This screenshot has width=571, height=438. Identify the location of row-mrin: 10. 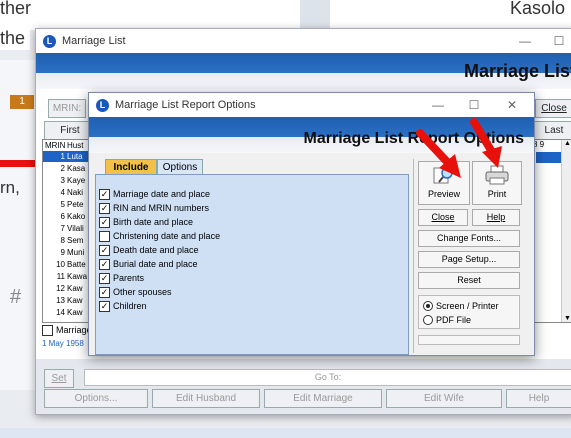
(60, 264).